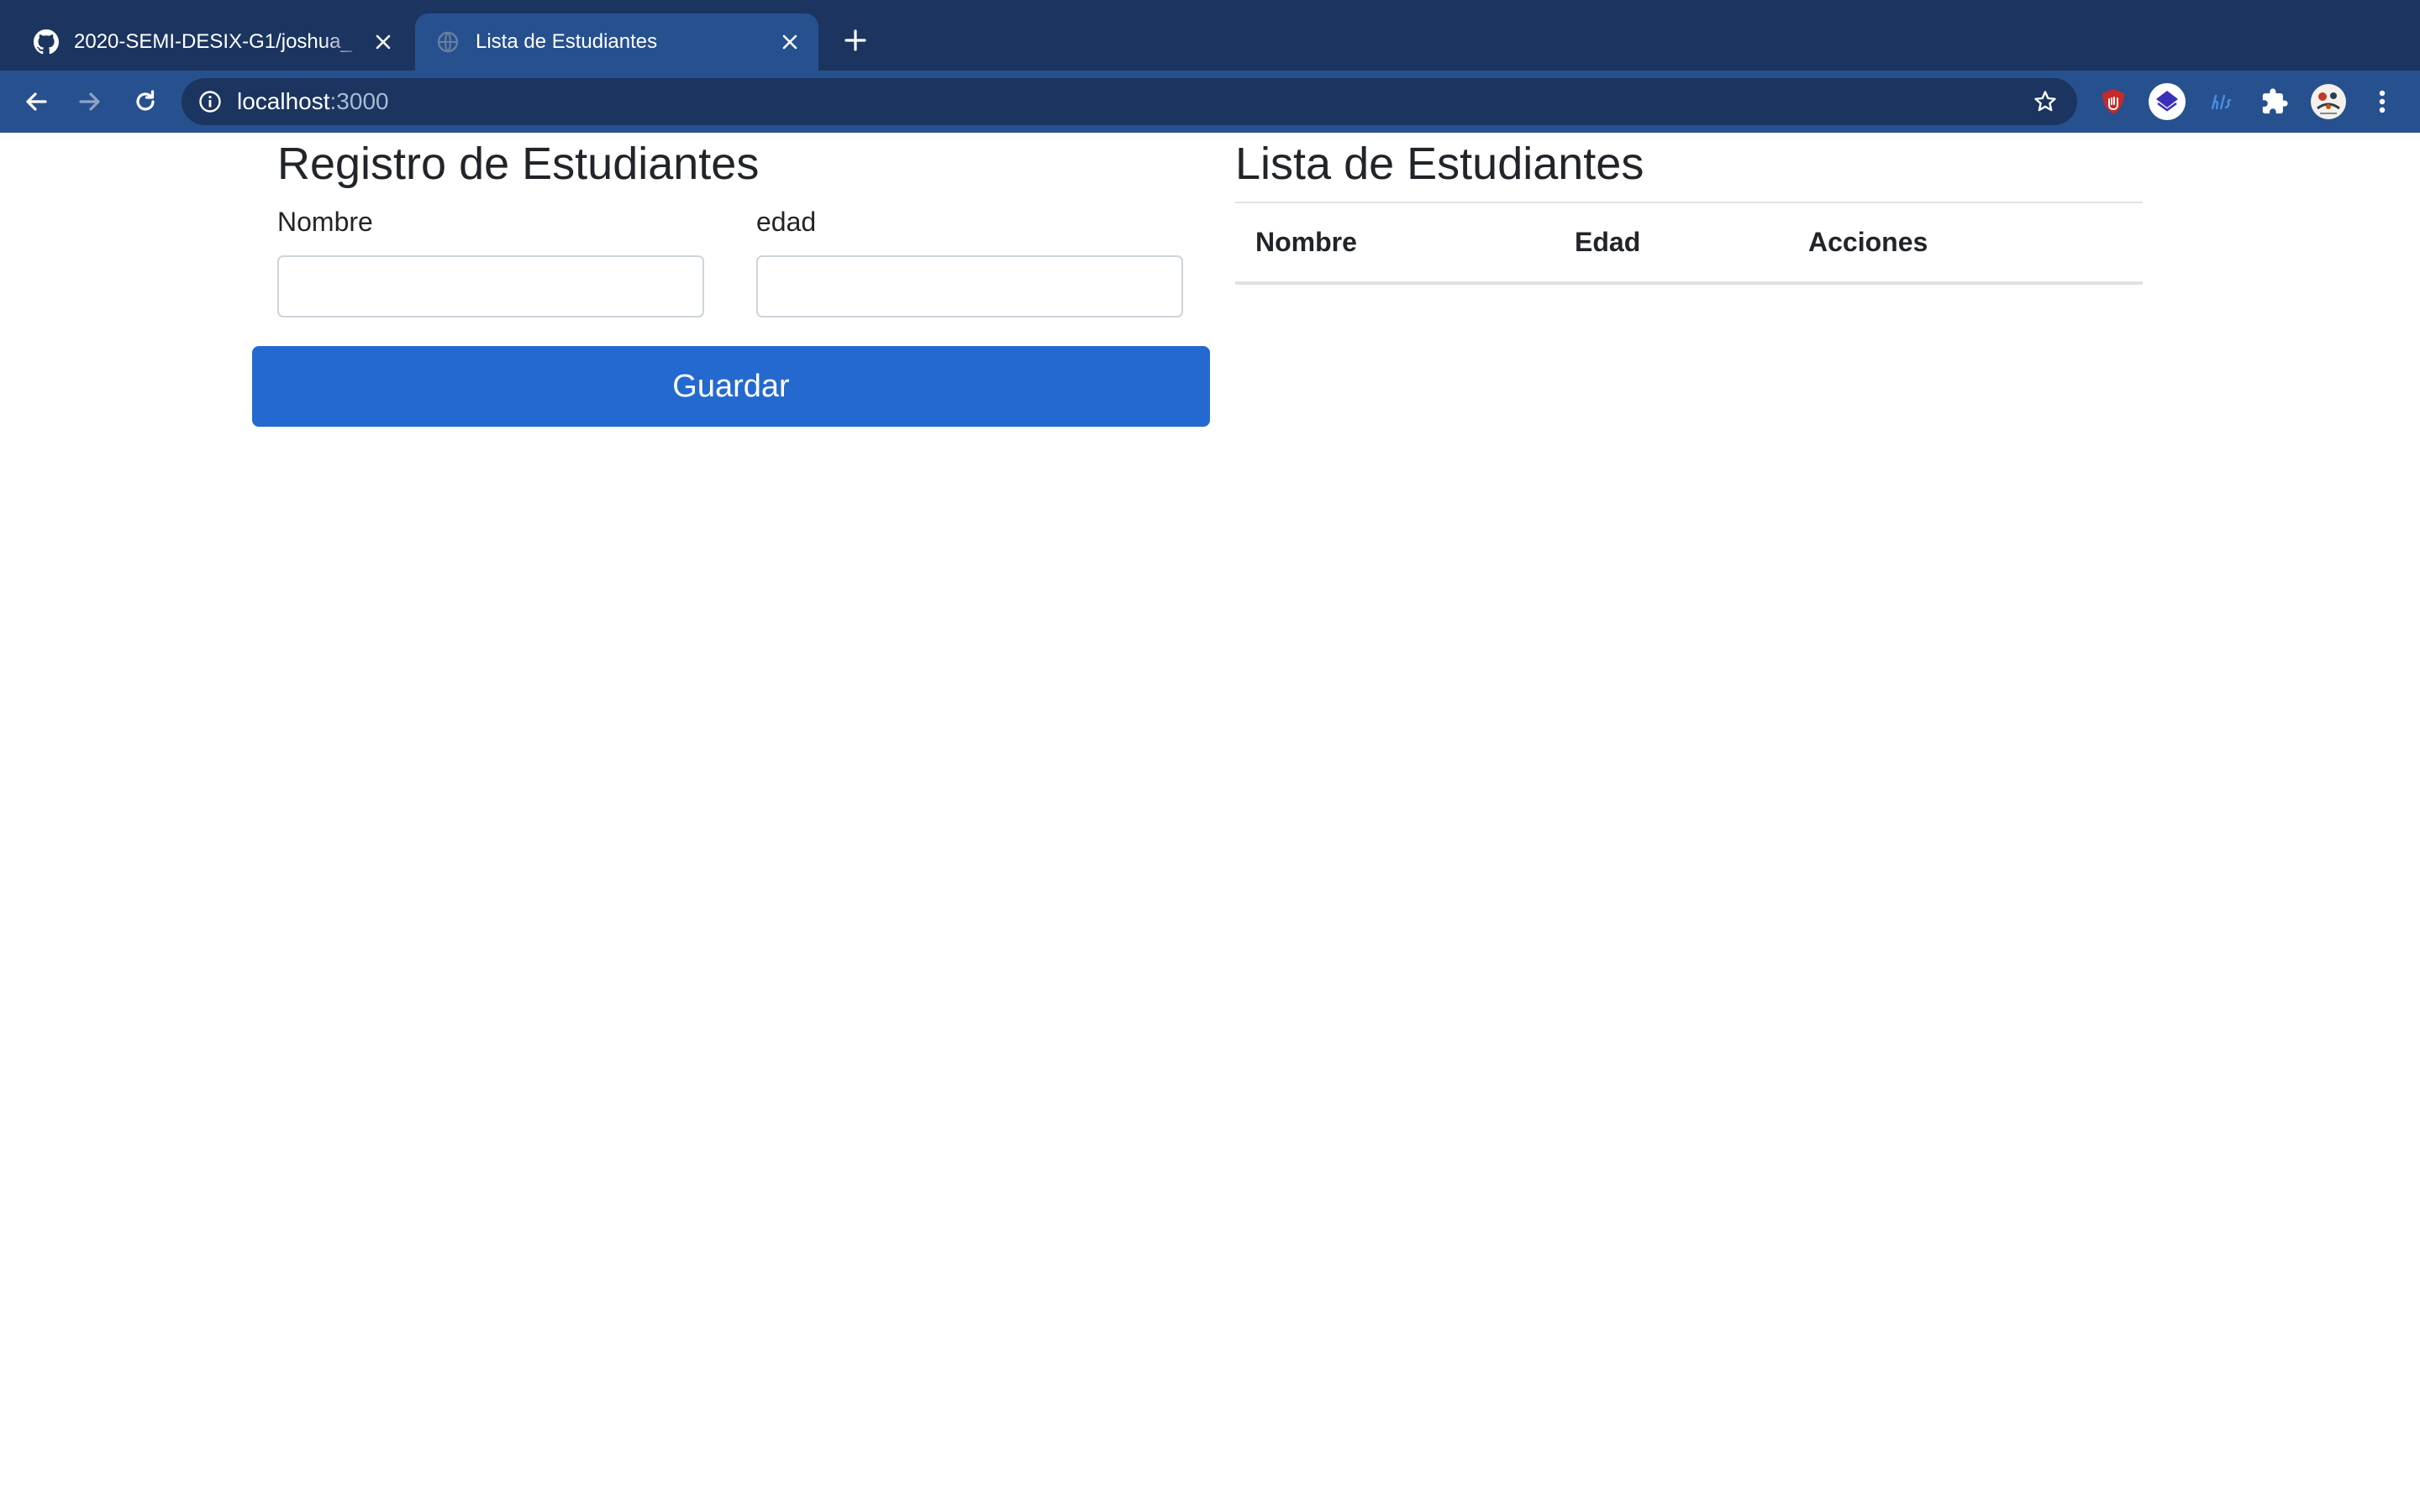 Image resolution: width=2420 pixels, height=1512 pixels. I want to click on bookmark-star-icon, so click(2045, 101).